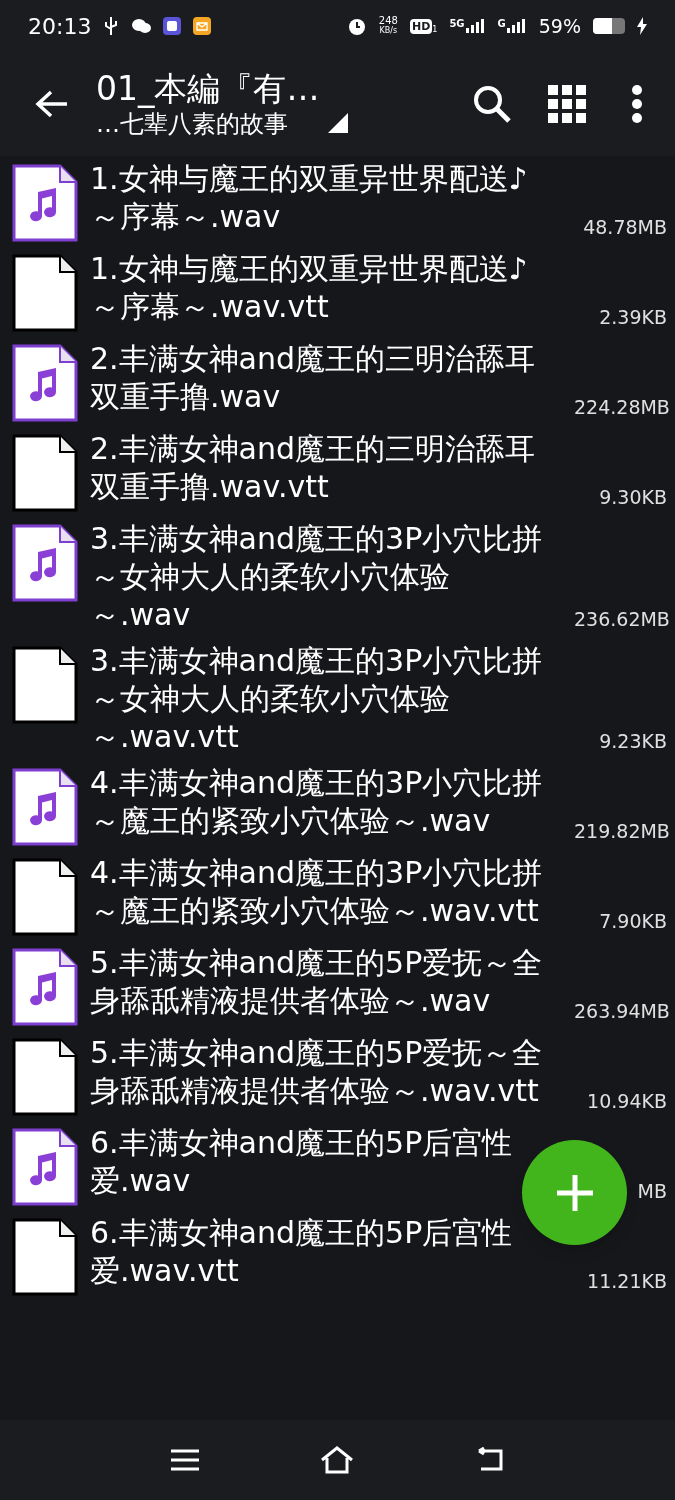 The width and height of the screenshot is (675, 1500). I want to click on file-name: 4.丰满女神and魔王的3P小穴比拼～魔王的紧致小穴体验～.wav.vtt, so click(317, 892).